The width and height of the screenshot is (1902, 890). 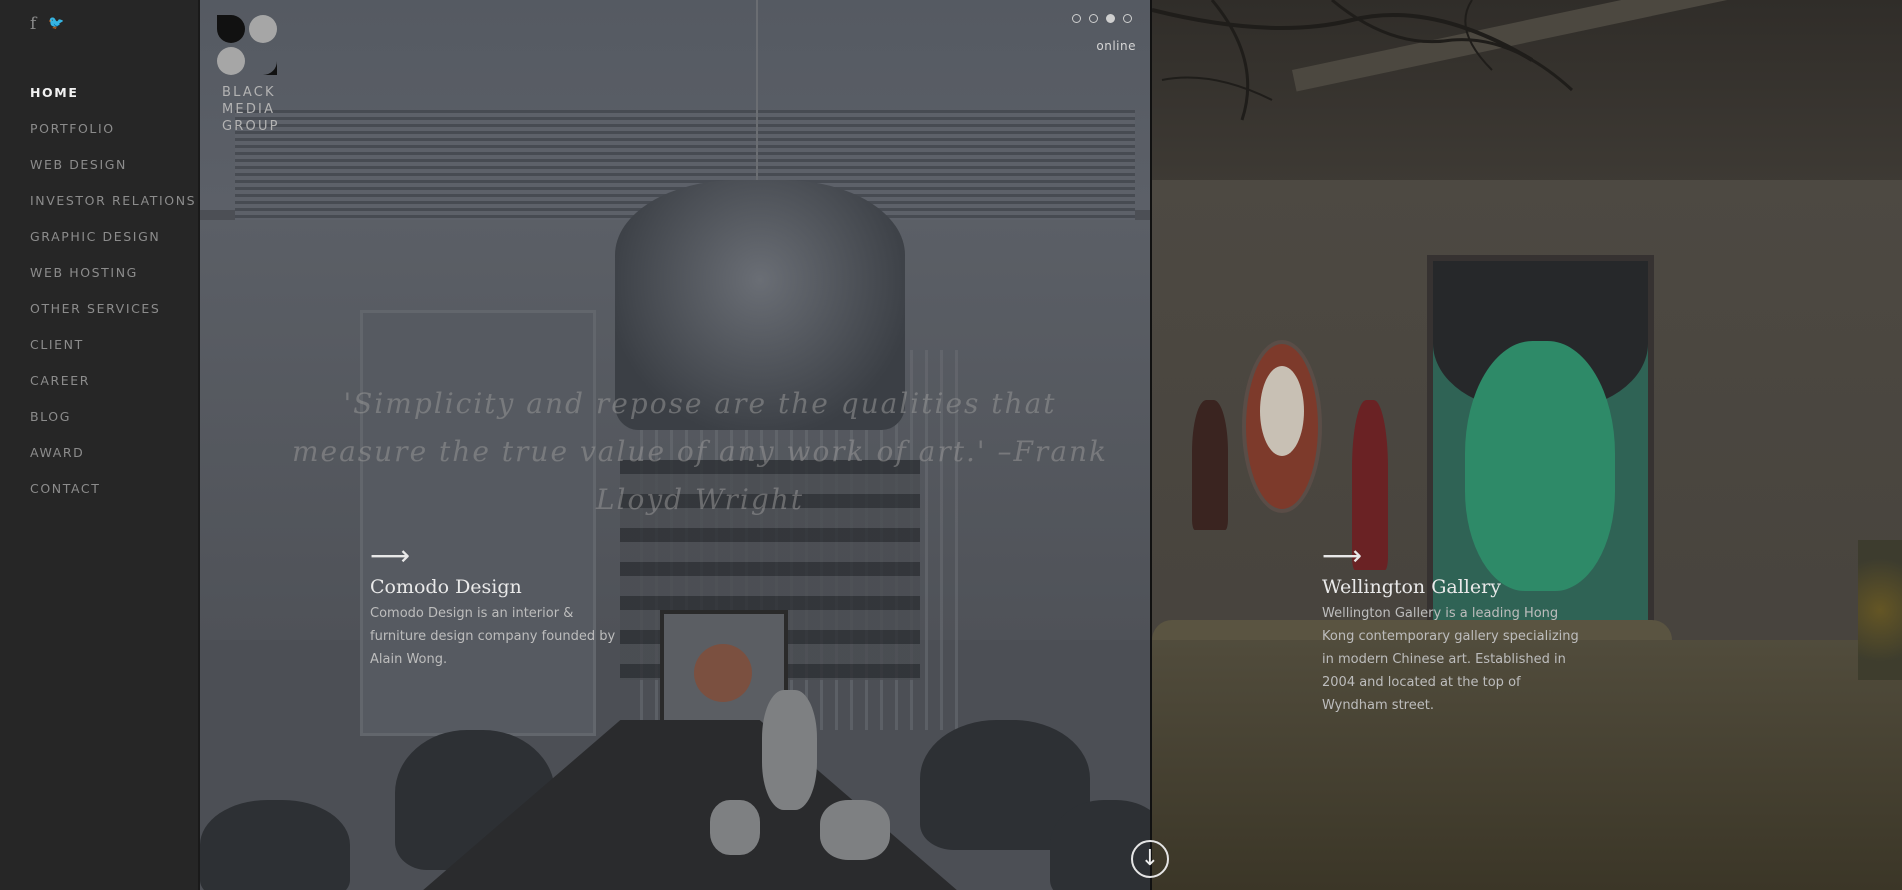 I want to click on nav-item-portfolio: PORTFOLIO, so click(x=113, y=138).